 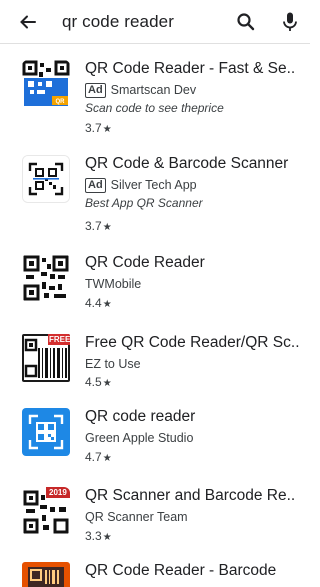 I want to click on list-item: QR code reader Green Apple Studio 4.7★, so click(x=155, y=447).